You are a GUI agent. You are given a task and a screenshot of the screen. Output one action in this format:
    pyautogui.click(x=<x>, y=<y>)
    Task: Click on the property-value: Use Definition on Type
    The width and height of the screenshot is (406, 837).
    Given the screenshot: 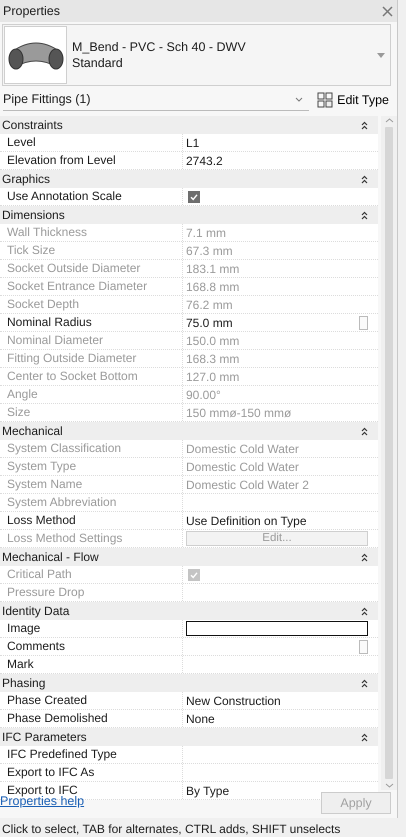 What is the action you would take?
    pyautogui.click(x=246, y=521)
    